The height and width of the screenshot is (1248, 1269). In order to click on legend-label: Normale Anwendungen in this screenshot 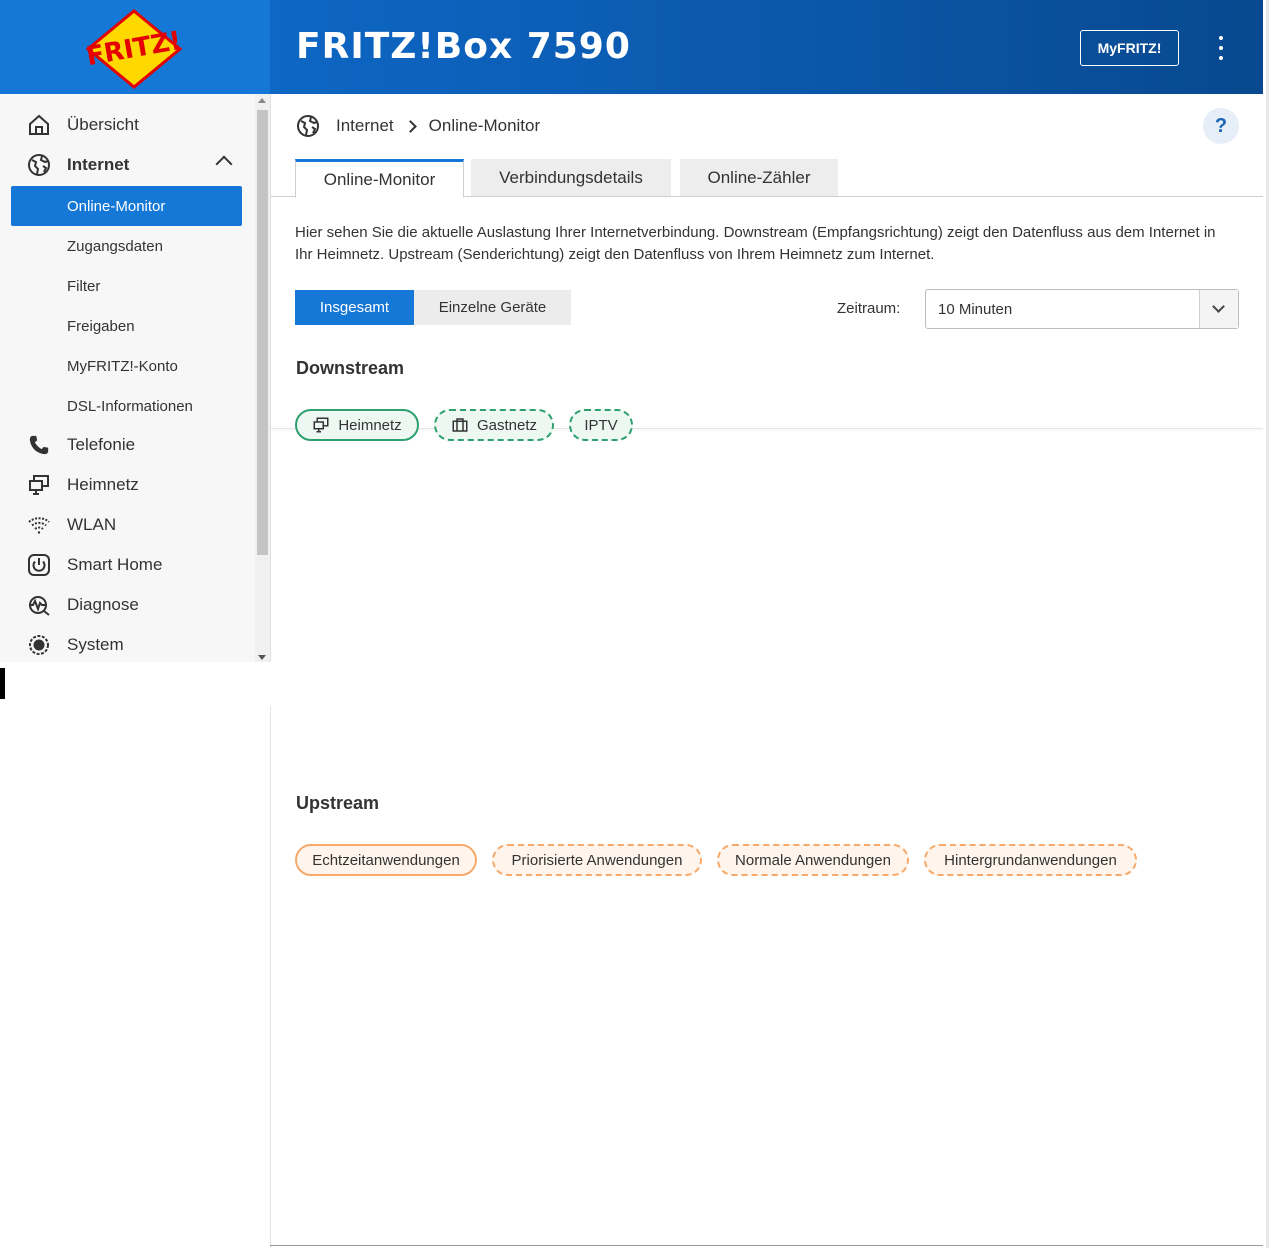, I will do `click(813, 860)`.